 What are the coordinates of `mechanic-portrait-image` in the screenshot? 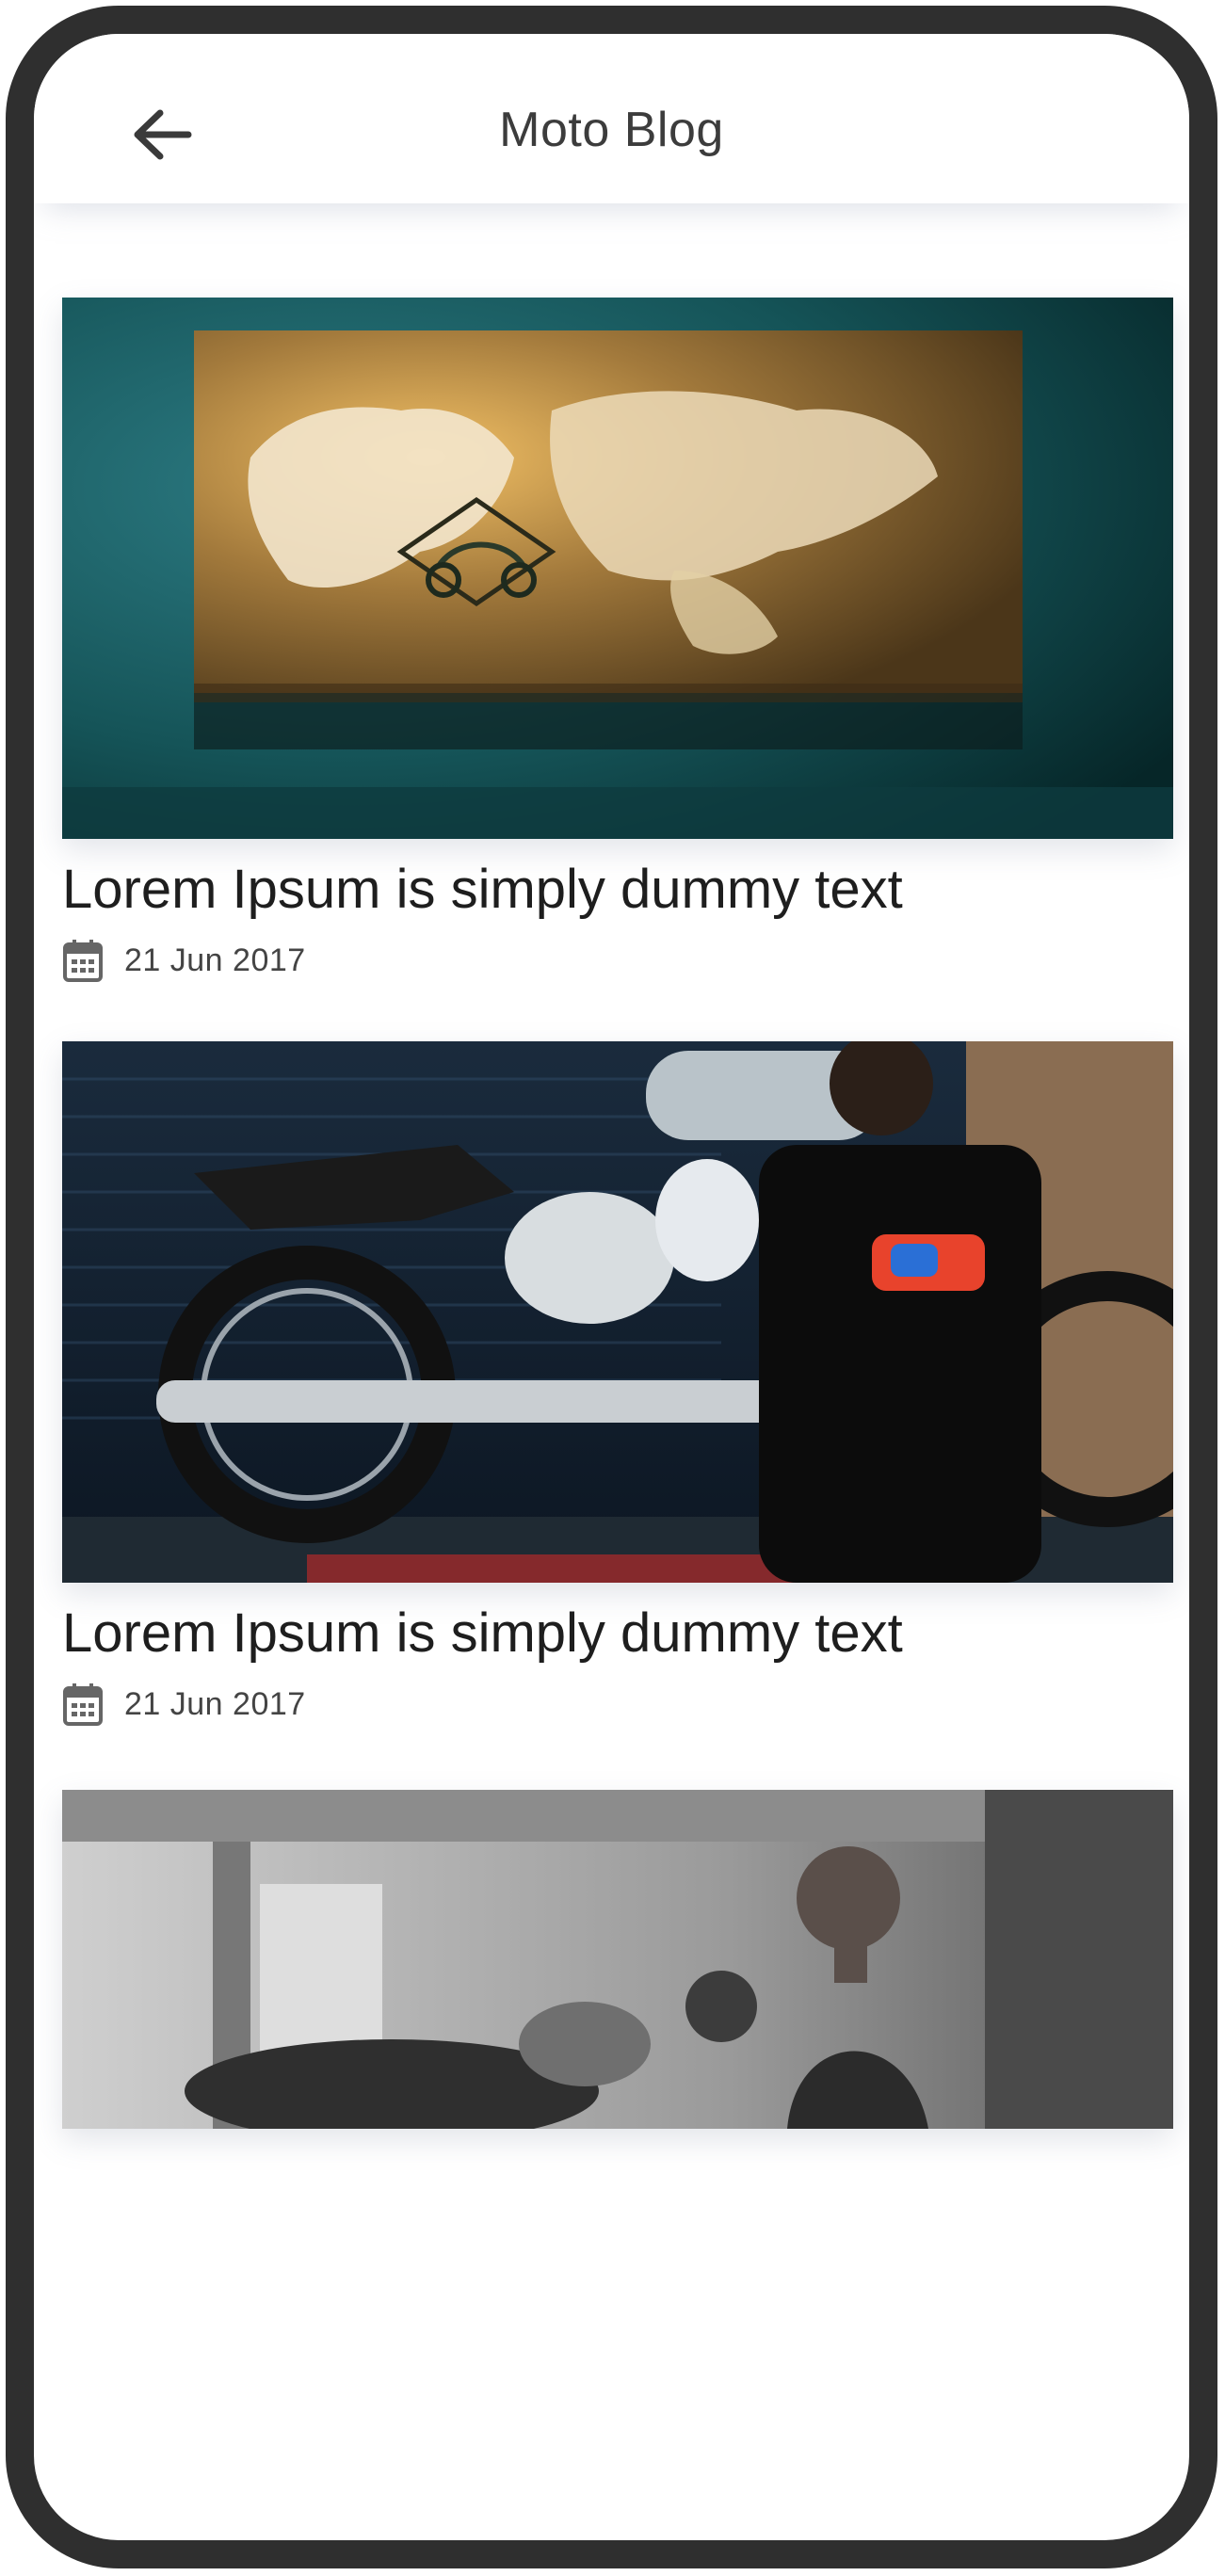 It's located at (617, 1959).